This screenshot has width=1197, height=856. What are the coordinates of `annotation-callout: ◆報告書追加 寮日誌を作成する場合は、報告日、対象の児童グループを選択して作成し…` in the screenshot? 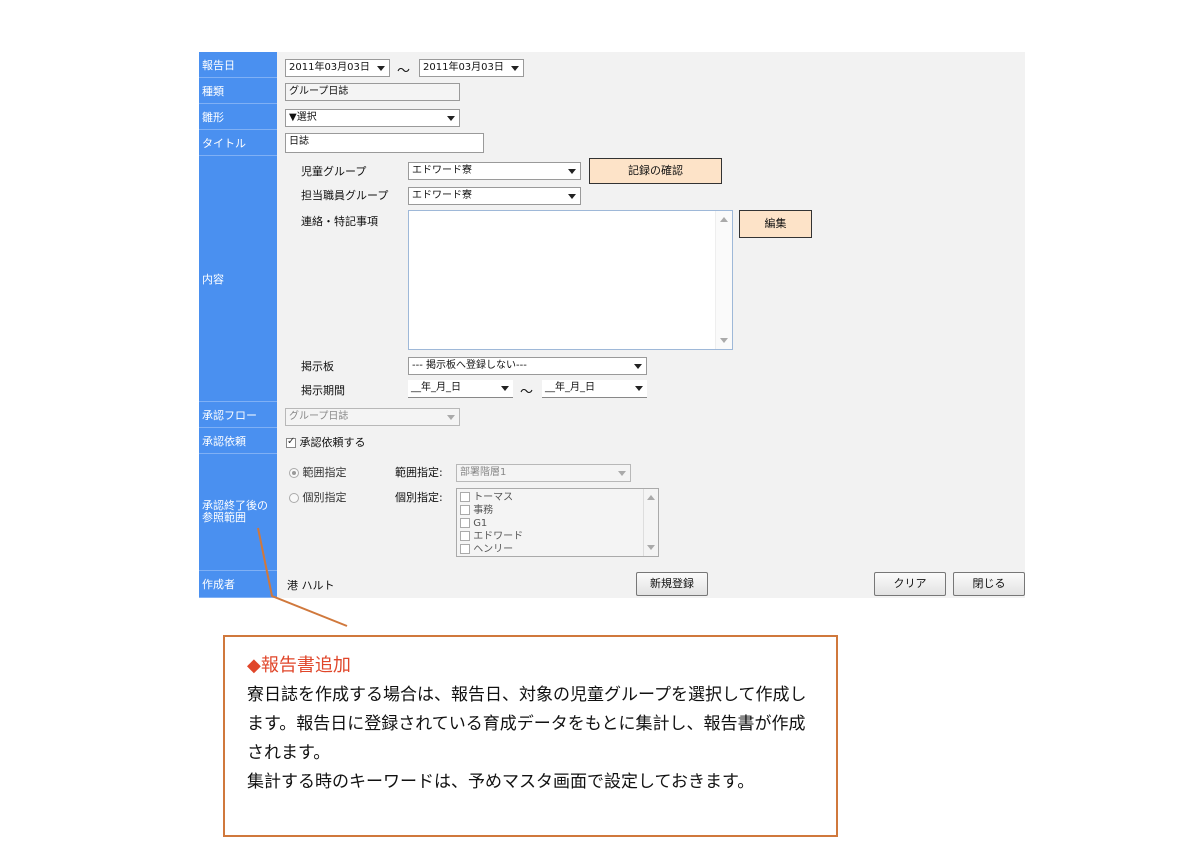 It's located at (530, 736).